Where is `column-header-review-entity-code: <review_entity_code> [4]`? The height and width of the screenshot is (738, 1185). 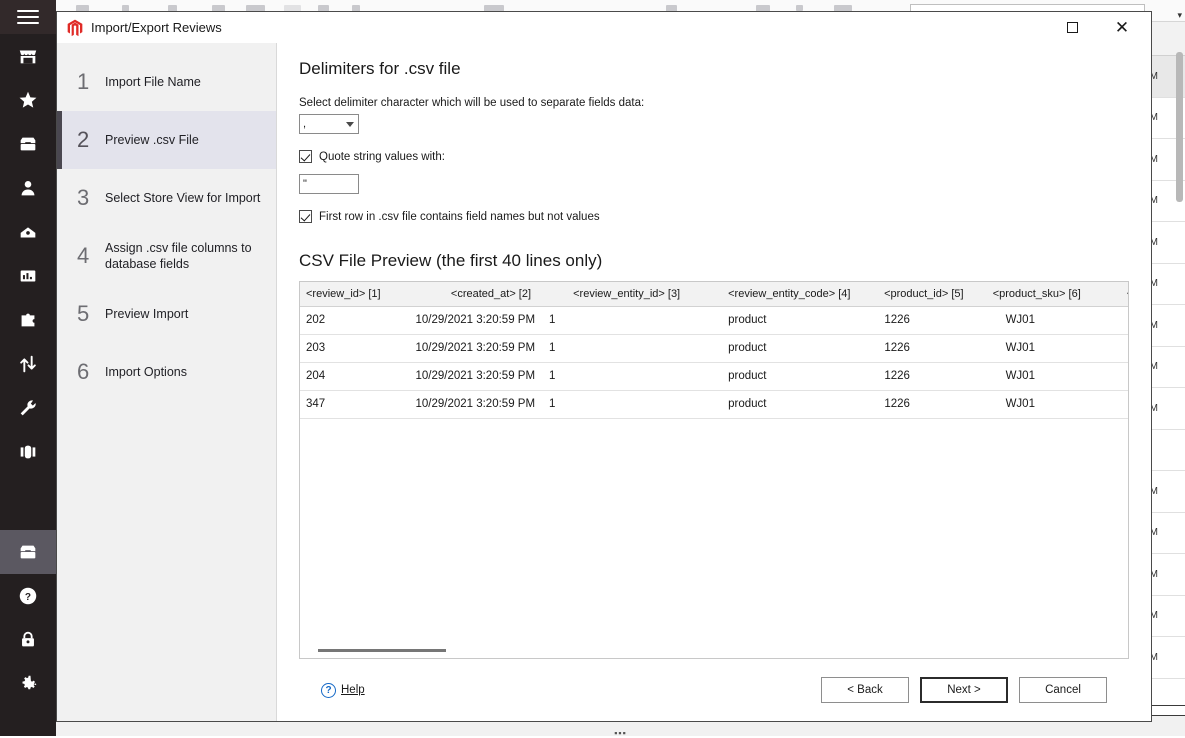 column-header-review-entity-code: <review_entity_code> [4] is located at coordinates (764, 294).